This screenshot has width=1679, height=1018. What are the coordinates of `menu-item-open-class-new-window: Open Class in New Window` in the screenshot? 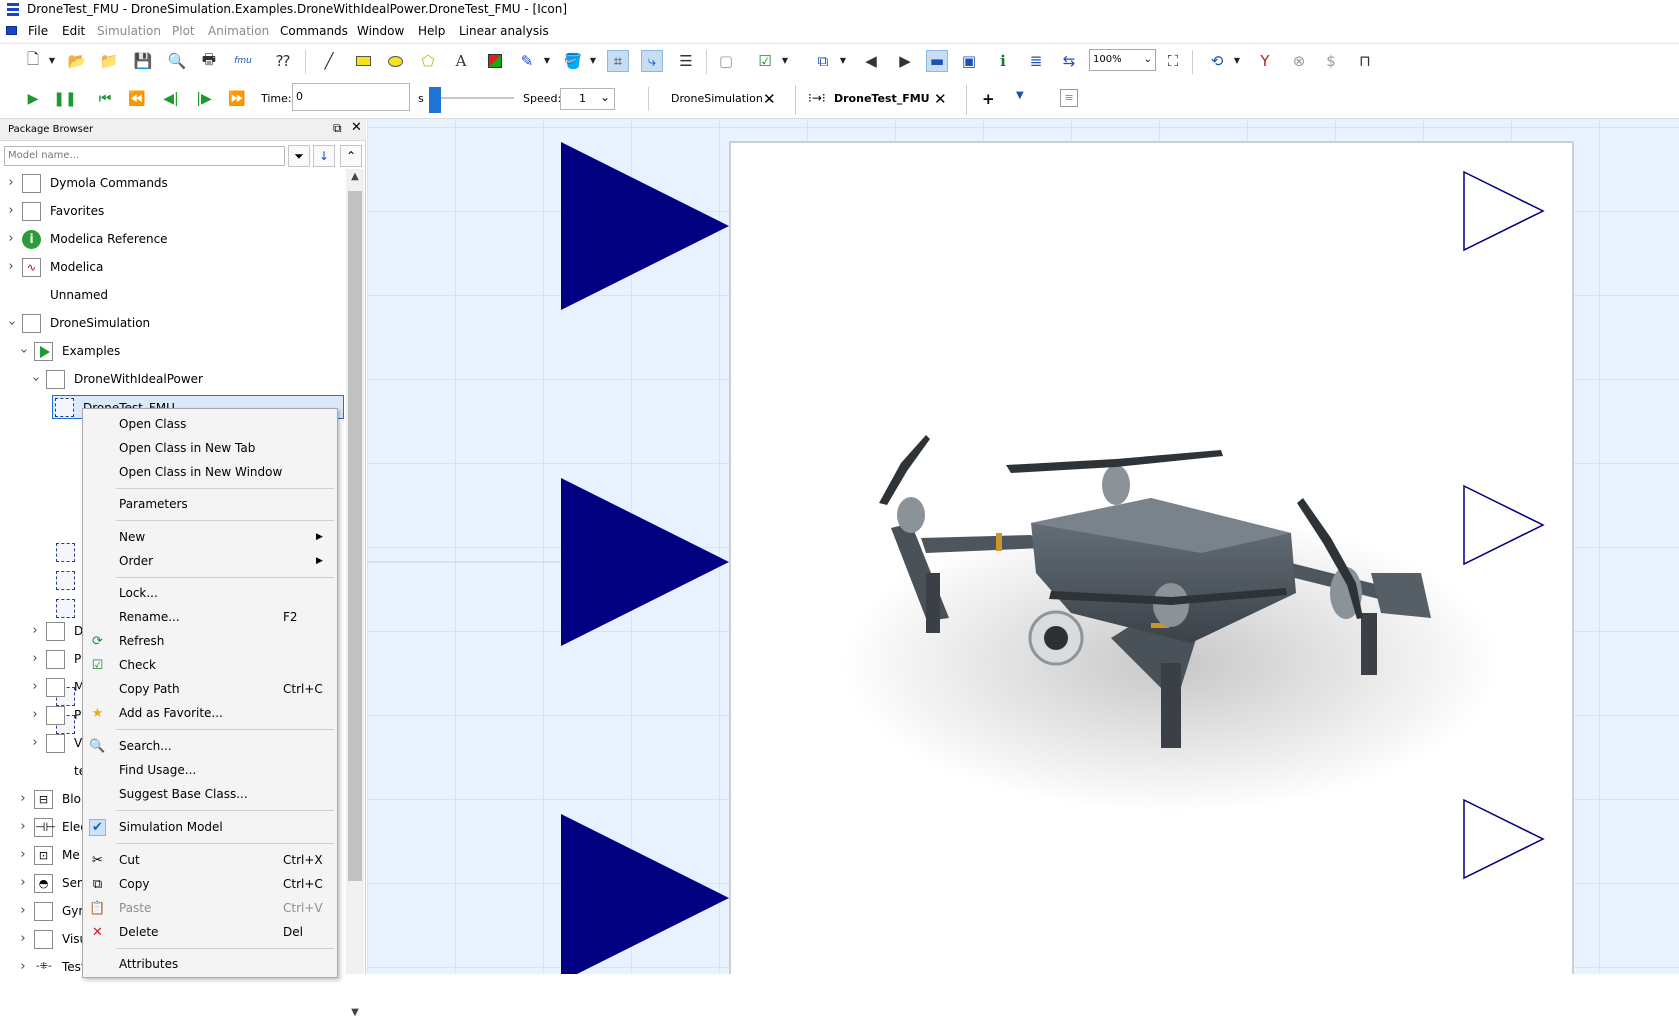 It's located at (210, 472).